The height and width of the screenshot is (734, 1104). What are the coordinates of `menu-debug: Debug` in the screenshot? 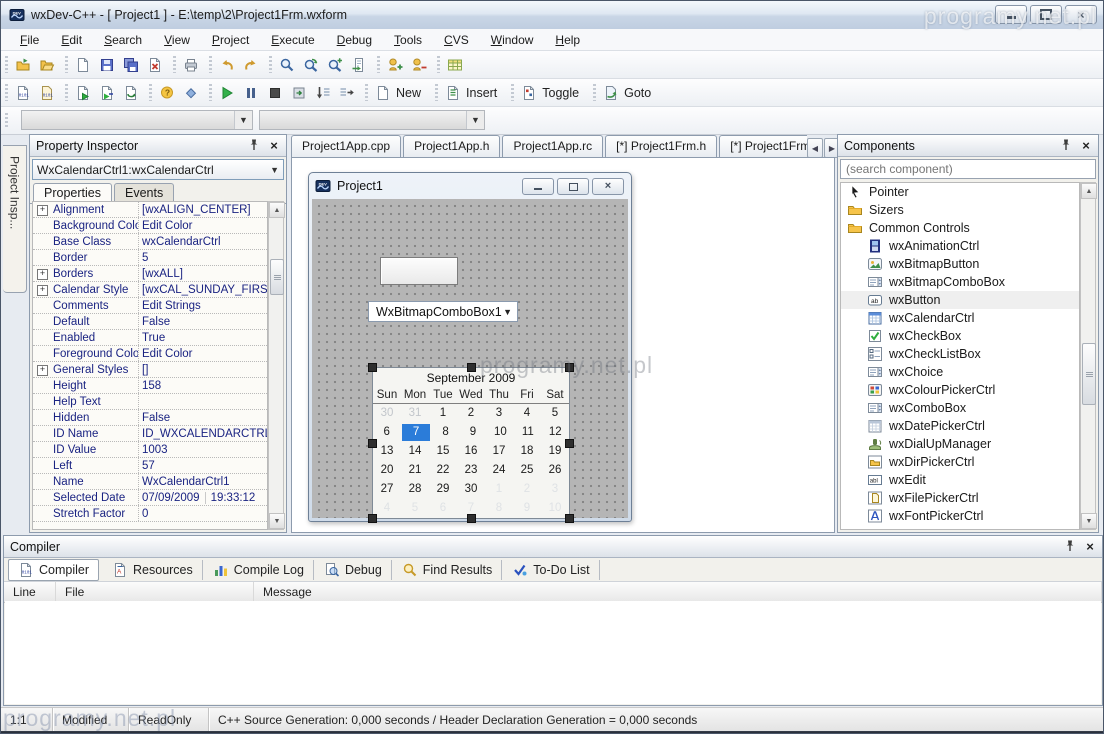 It's located at (354, 40).